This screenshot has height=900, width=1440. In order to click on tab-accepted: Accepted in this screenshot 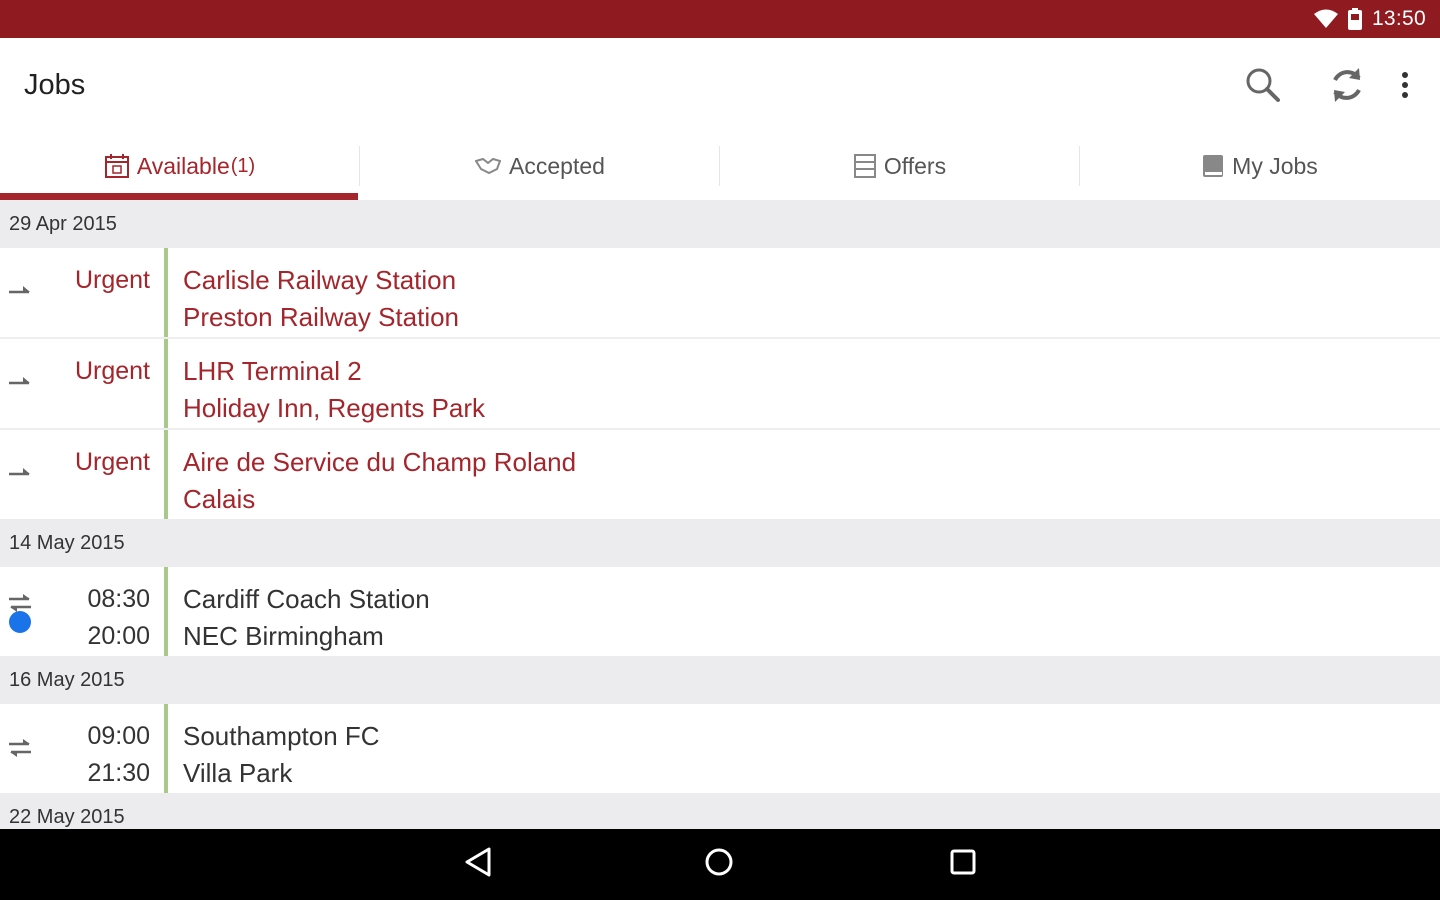, I will do `click(540, 166)`.